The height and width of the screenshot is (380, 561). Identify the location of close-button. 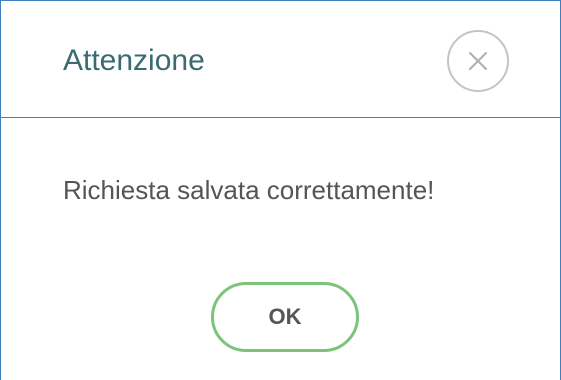
(478, 61).